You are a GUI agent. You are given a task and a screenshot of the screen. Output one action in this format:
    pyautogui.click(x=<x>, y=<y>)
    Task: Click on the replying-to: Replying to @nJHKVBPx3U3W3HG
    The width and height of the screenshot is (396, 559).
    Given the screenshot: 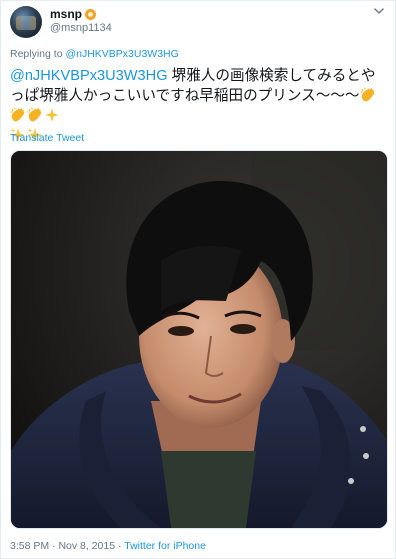 What is the action you would take?
    pyautogui.click(x=94, y=54)
    